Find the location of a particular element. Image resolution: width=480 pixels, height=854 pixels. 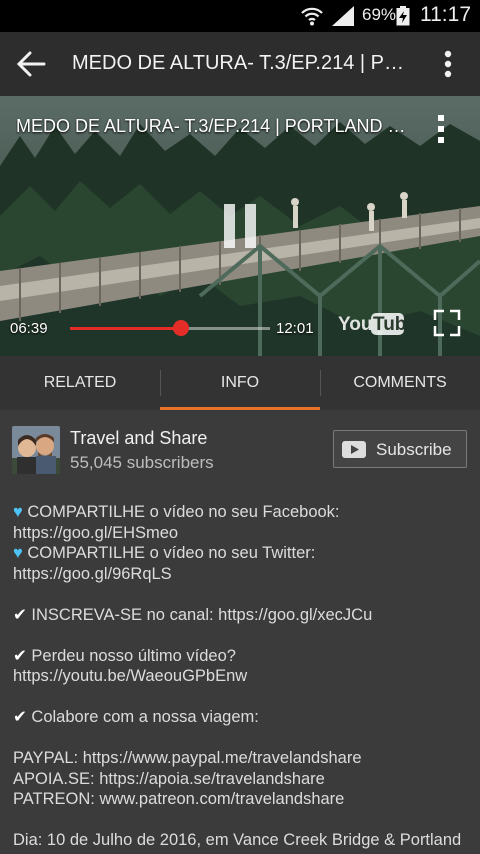

seek-bar-progress is located at coordinates (125, 328).